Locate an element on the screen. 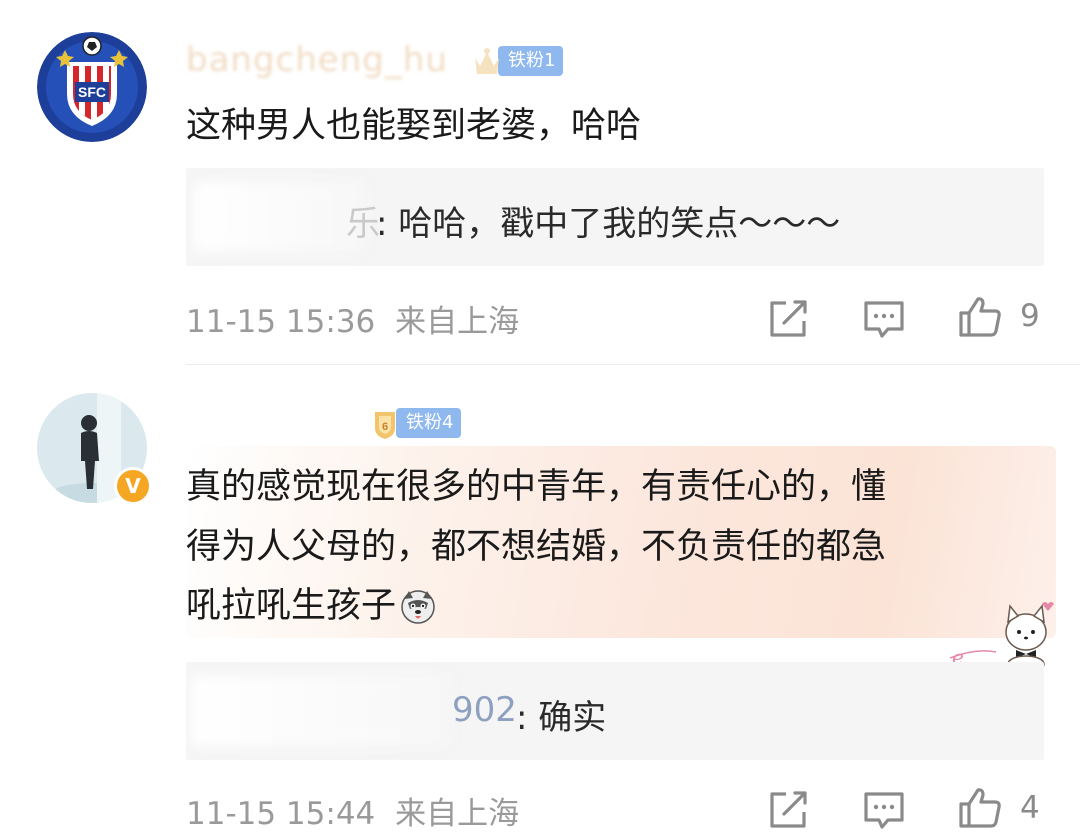 This screenshot has width=1080, height=836. comment-text-line-3-label: 吼拉吼生孩子 is located at coordinates (291, 606).